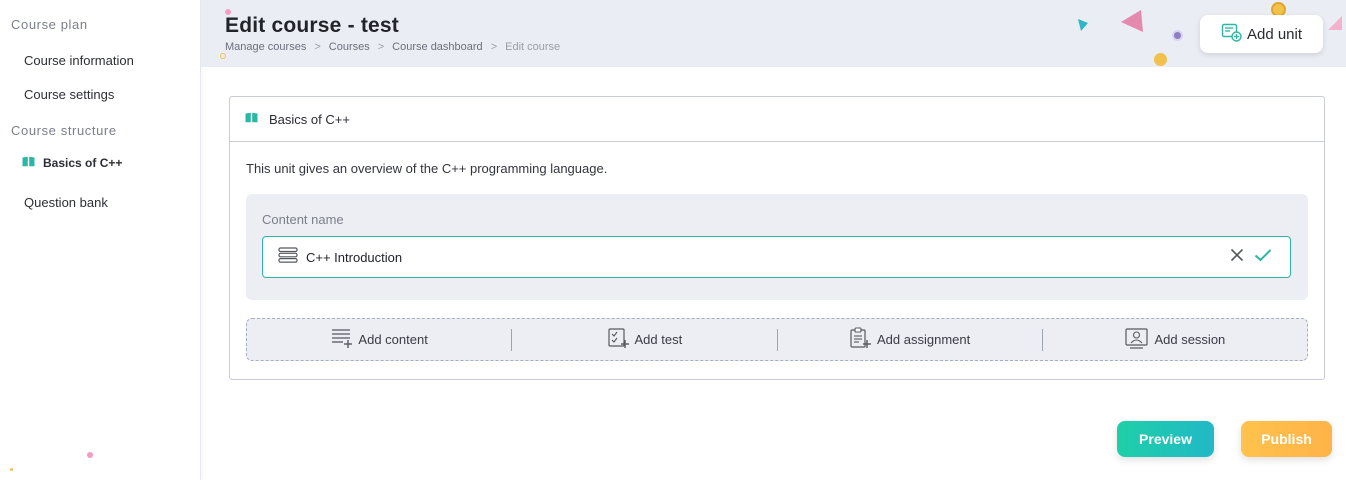 This screenshot has height=480, width=1346. I want to click on sidebar-item-course-information: Course information, so click(79, 60).